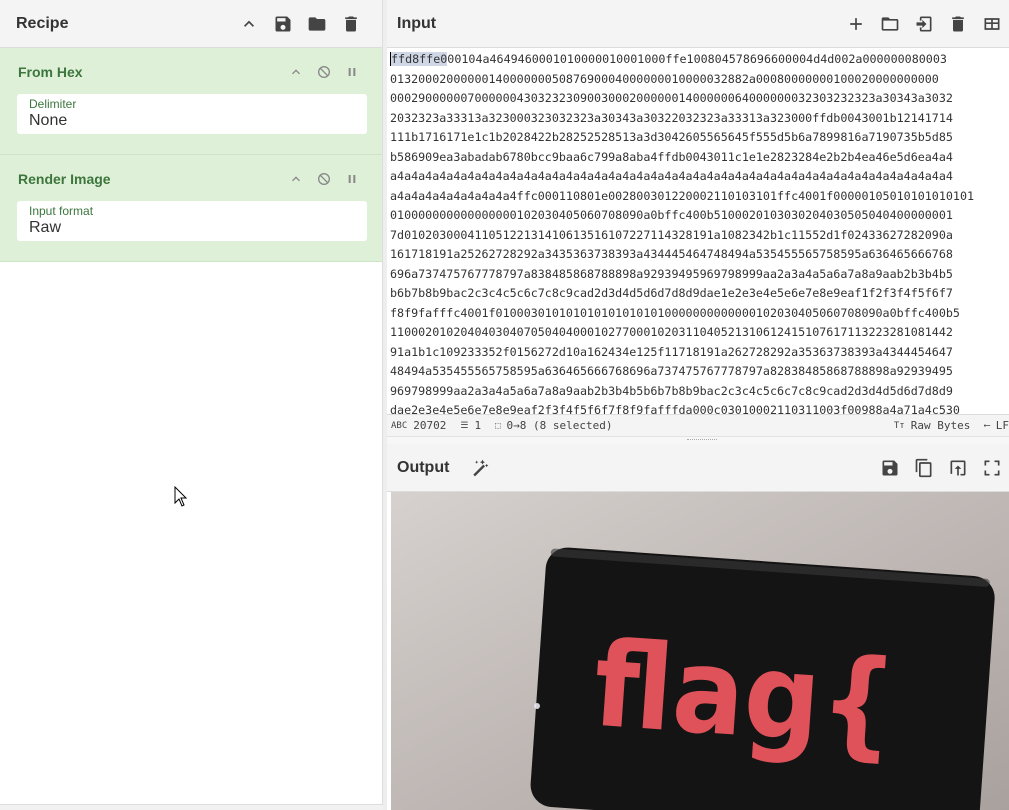 This screenshot has height=810, width=1009. What do you see at coordinates (987, 425) in the screenshot?
I see `eol-icon: ⟵` at bounding box center [987, 425].